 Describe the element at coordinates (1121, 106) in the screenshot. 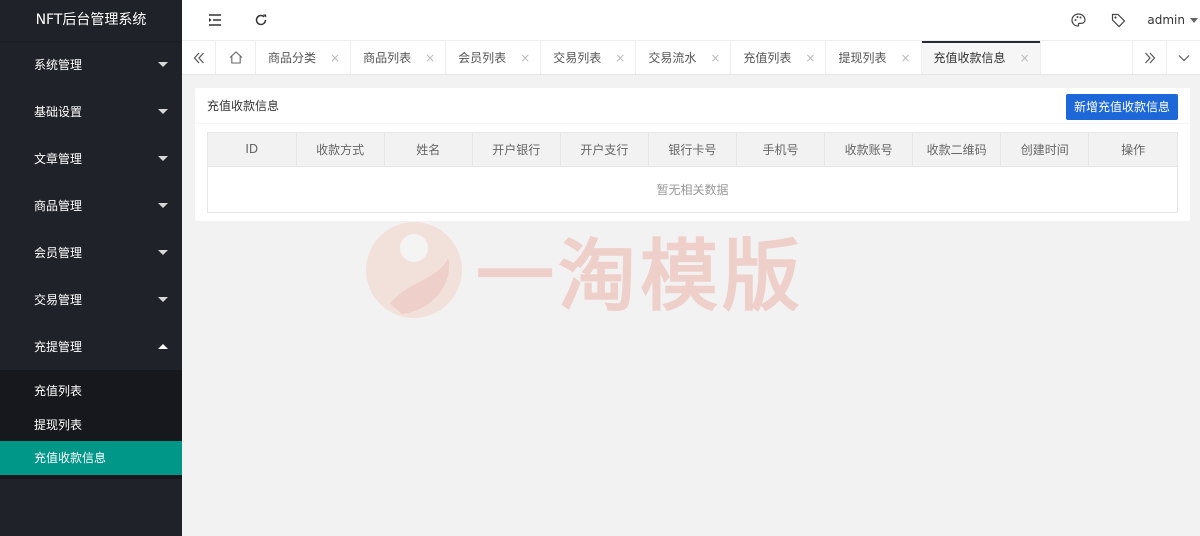

I see `add-deposit-receipt-button: 新增充值收款信息` at that location.